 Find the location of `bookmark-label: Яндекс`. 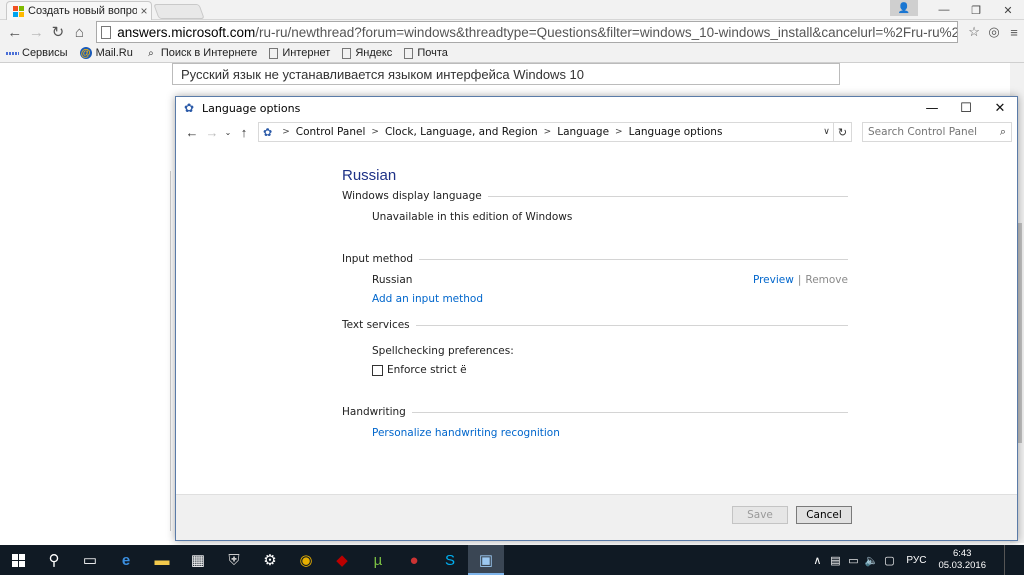

bookmark-label: Яндекс is located at coordinates (374, 53).